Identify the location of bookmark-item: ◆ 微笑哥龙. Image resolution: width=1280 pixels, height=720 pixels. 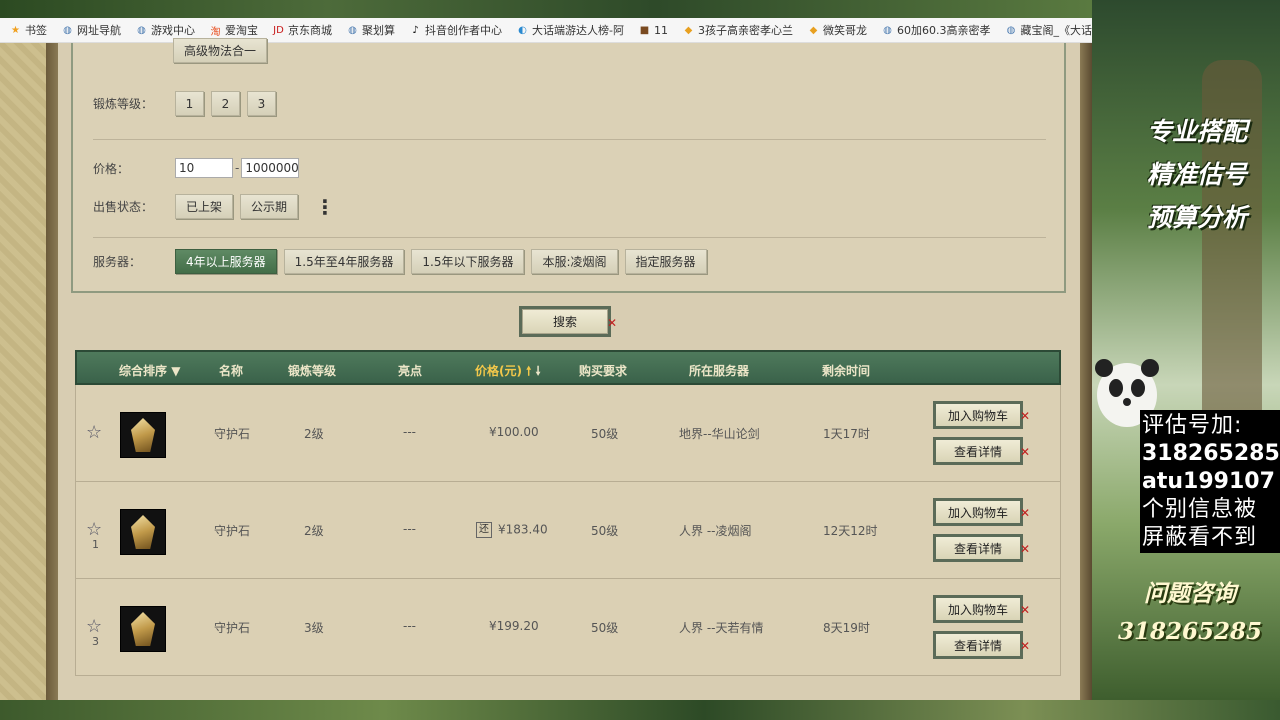
(837, 30).